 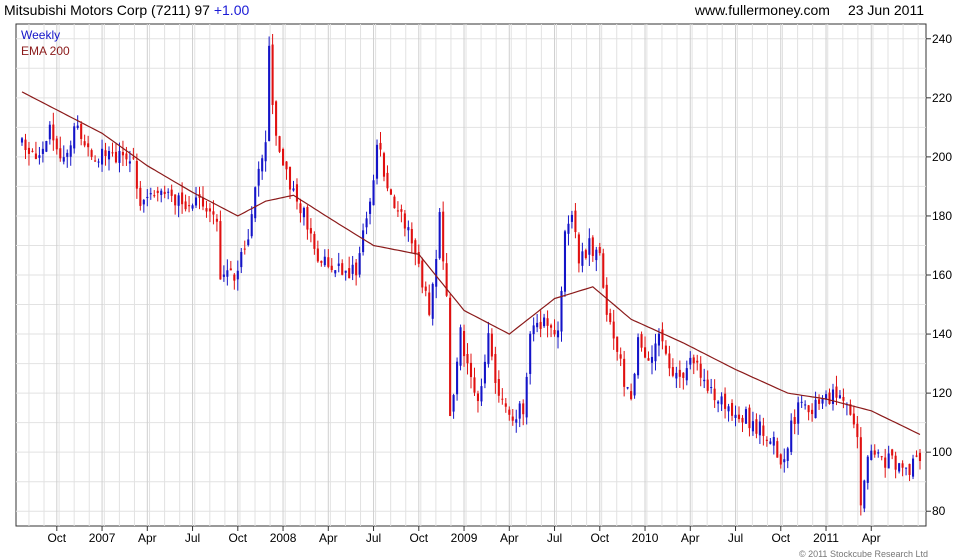 I want to click on x-tick-label: 2009, so click(x=464, y=538).